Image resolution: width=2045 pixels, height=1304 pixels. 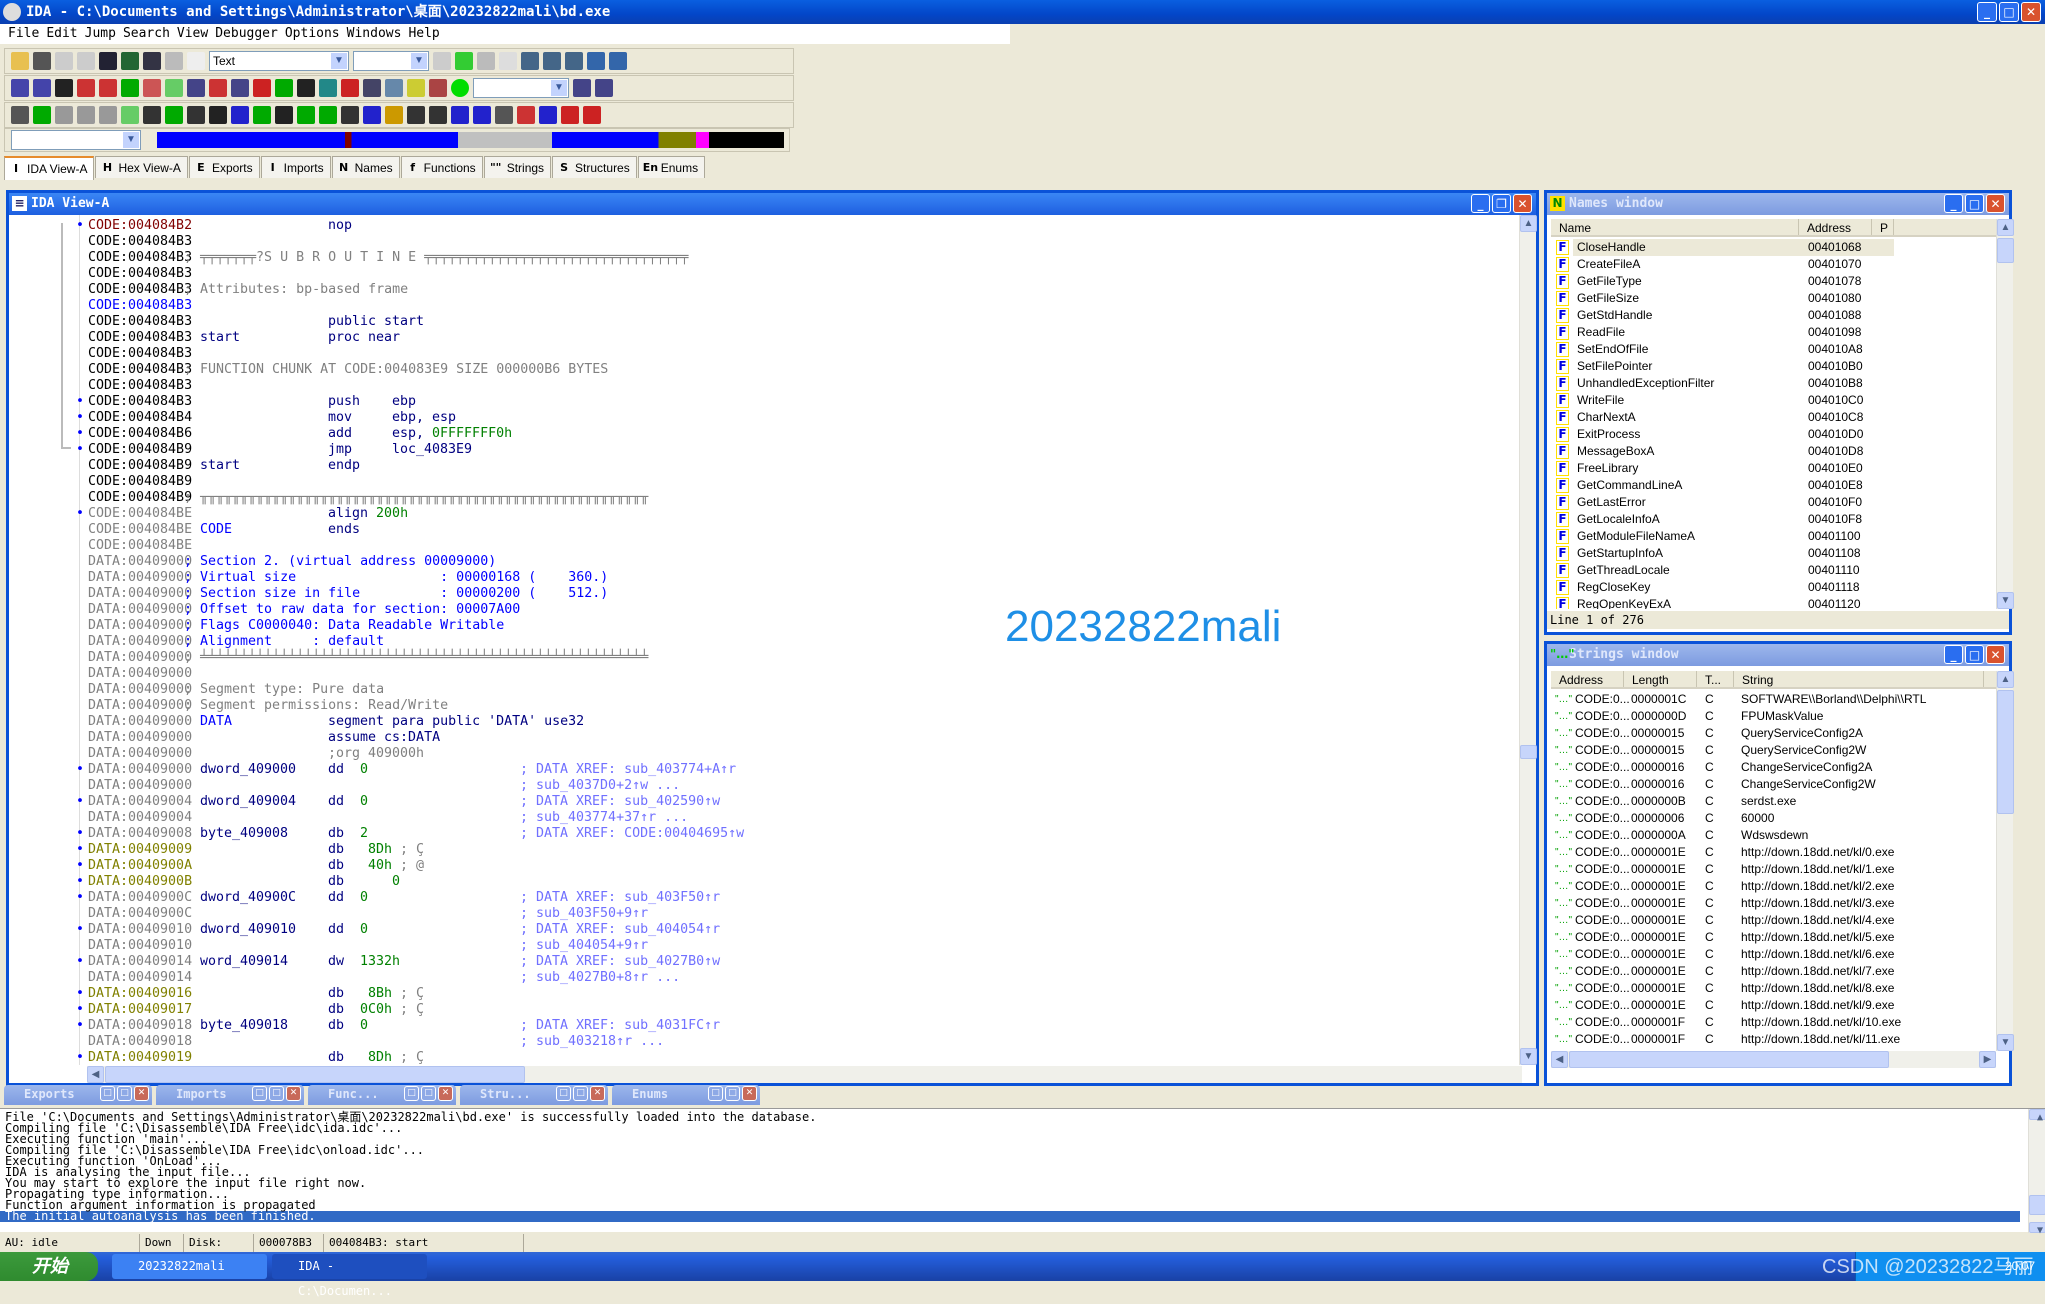 I want to click on selectors-icon, so click(x=240, y=88).